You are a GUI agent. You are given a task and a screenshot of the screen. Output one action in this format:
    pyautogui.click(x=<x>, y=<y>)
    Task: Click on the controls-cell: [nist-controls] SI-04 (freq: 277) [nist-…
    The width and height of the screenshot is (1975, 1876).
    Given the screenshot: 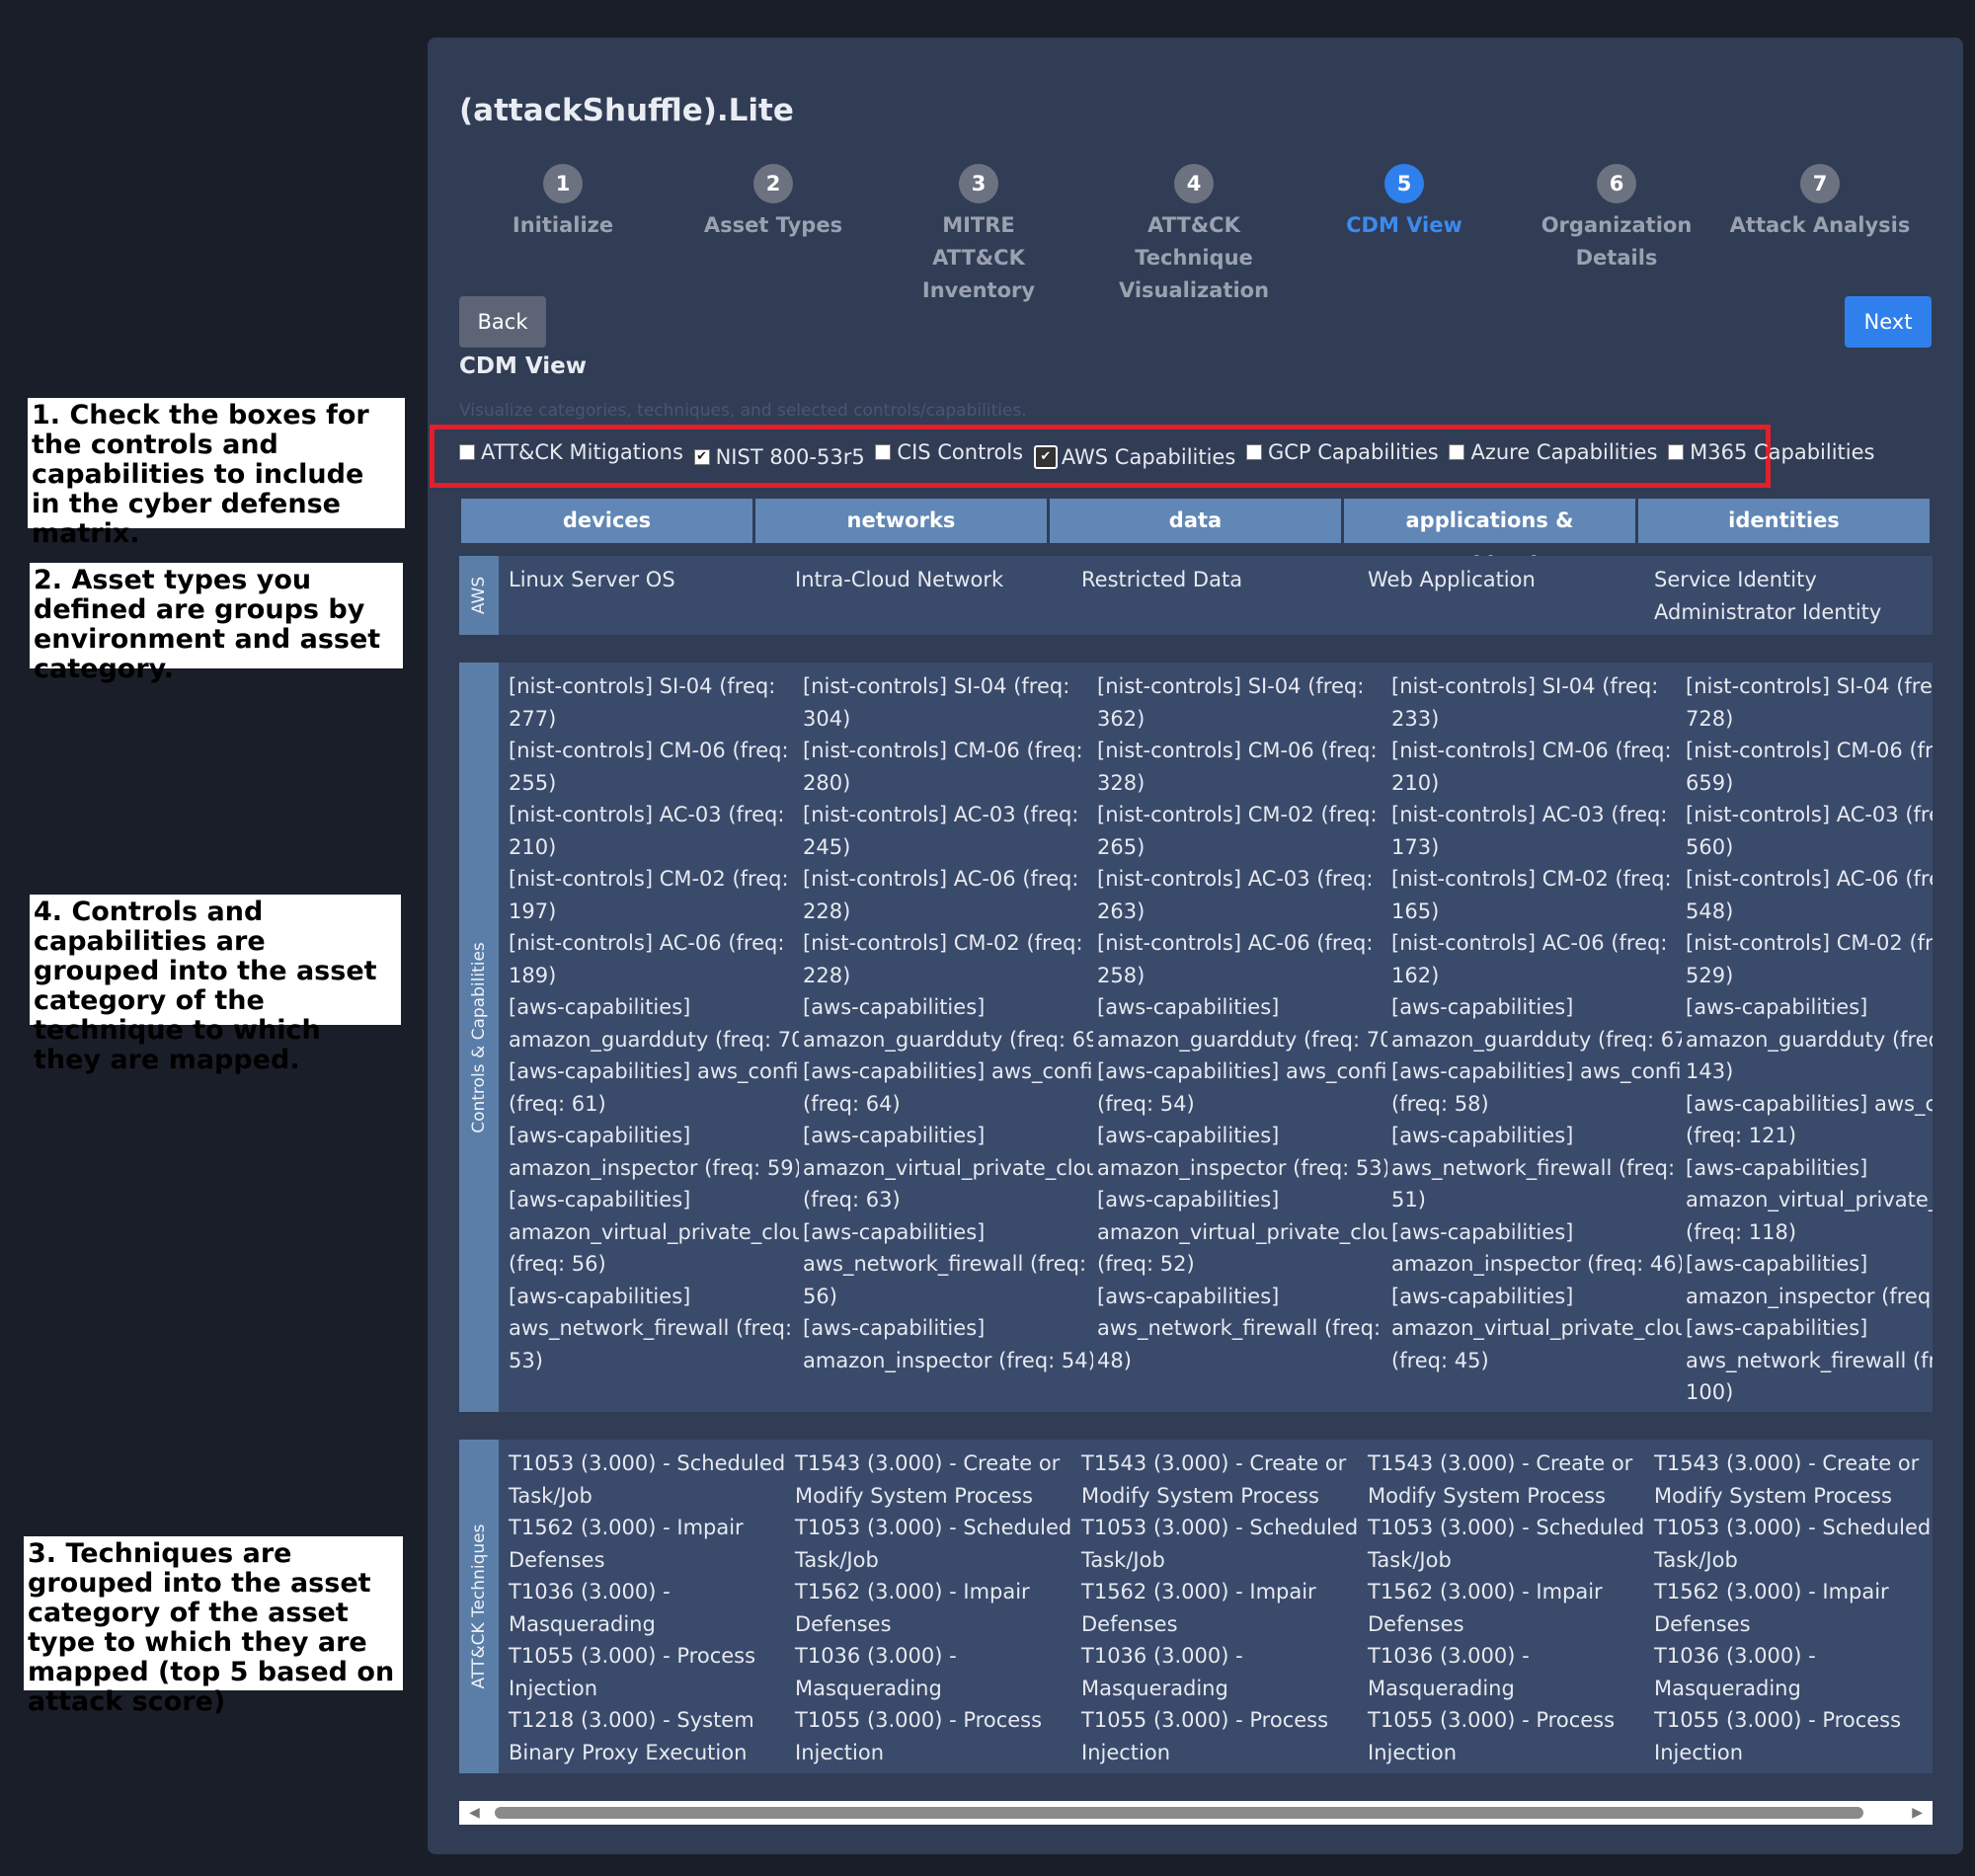 What is the action you would take?
    pyautogui.click(x=654, y=1023)
    